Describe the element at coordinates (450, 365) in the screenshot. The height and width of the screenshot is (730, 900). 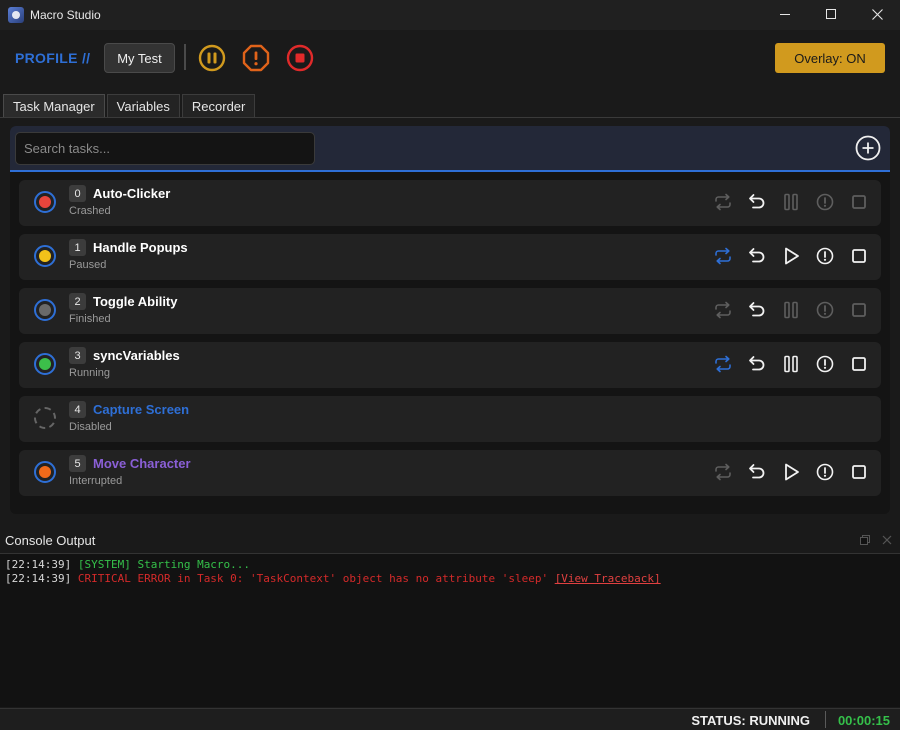
I see `task-row: 3 syncVariables Running` at that location.